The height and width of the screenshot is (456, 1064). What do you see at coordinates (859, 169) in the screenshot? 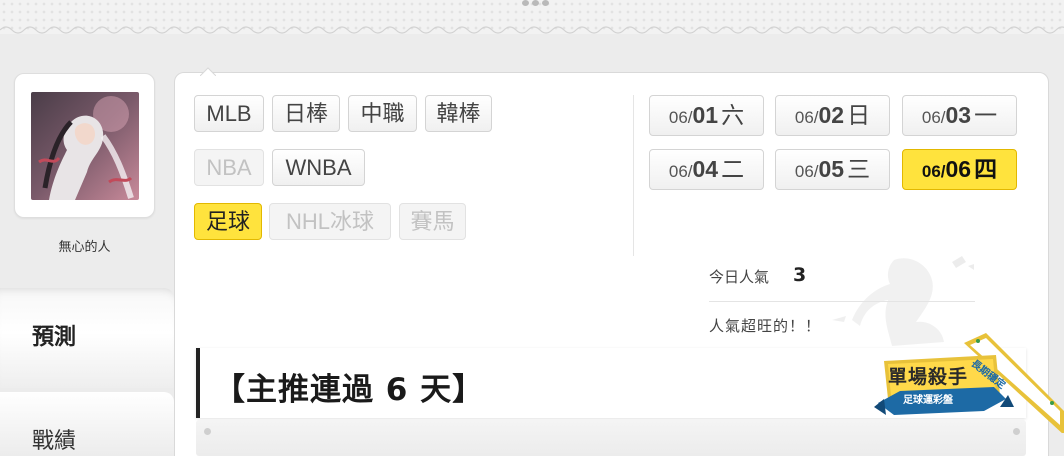
I see `date-weekday: 三` at bounding box center [859, 169].